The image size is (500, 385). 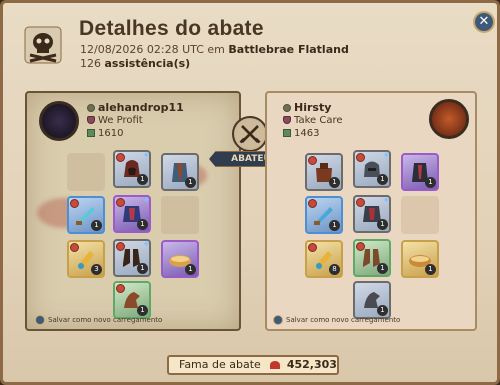 What do you see at coordinates (275, 365) in the screenshot?
I see `fame-icon` at bounding box center [275, 365].